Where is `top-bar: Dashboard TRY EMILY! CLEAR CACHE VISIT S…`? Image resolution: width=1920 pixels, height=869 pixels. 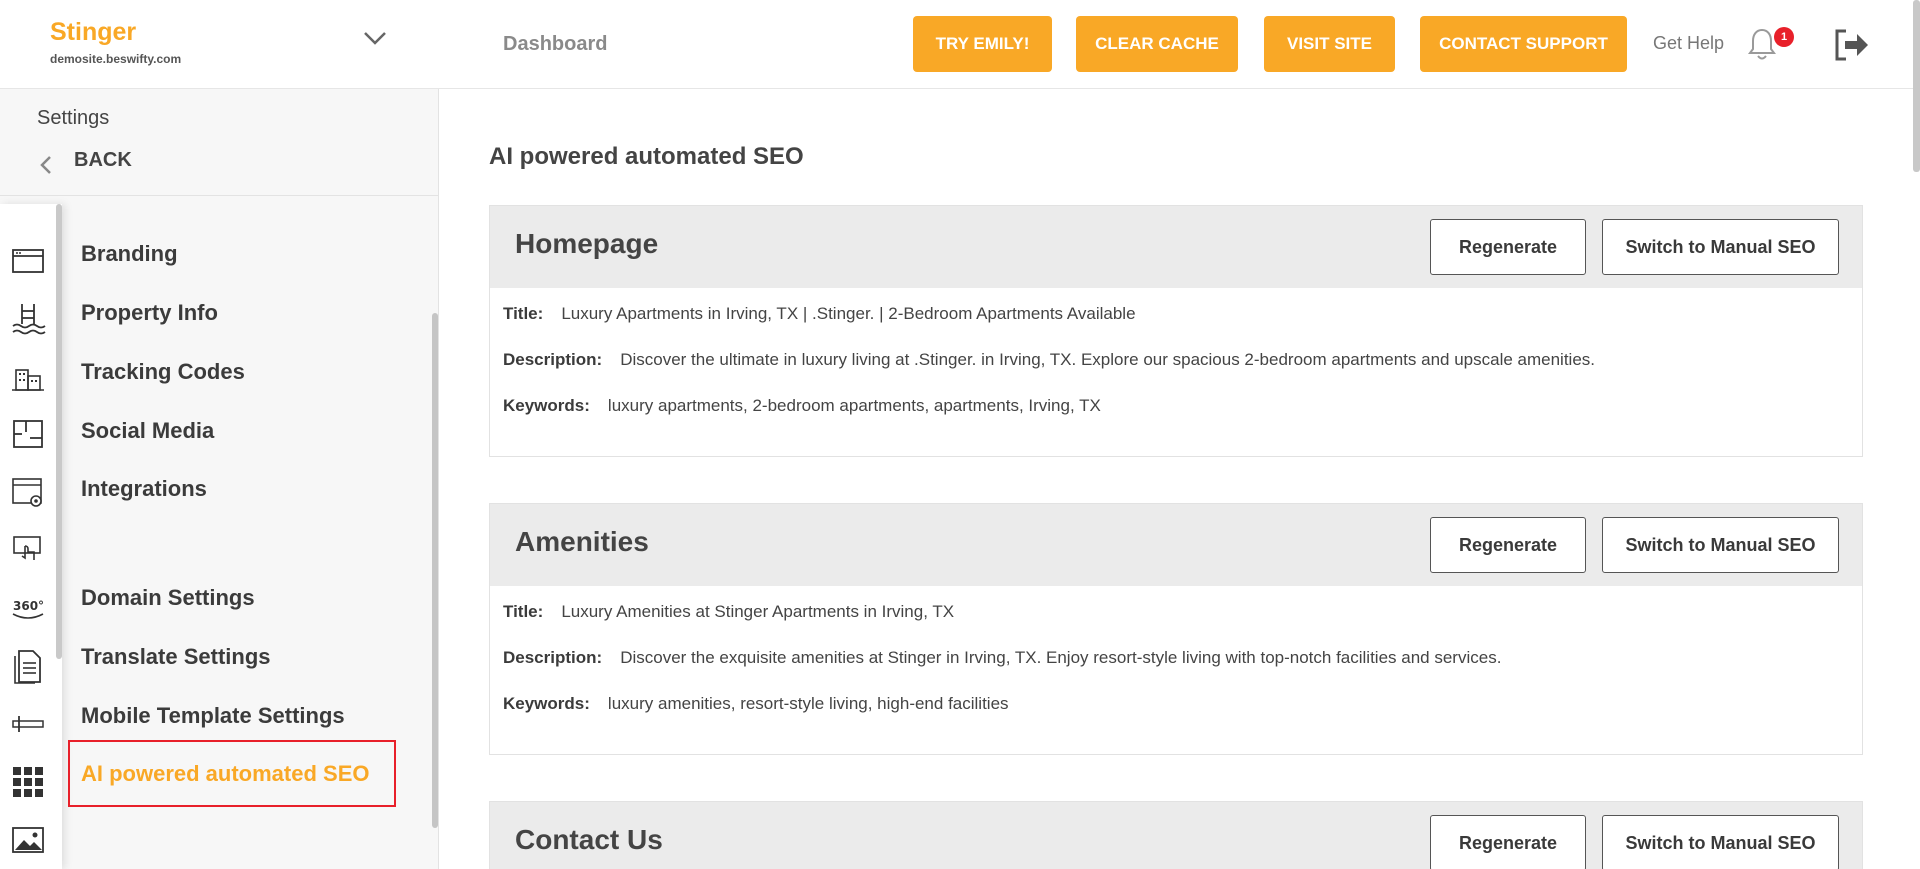
top-bar: Dashboard TRY EMILY! CLEAR CACHE VISIT S… is located at coordinates (1179, 44).